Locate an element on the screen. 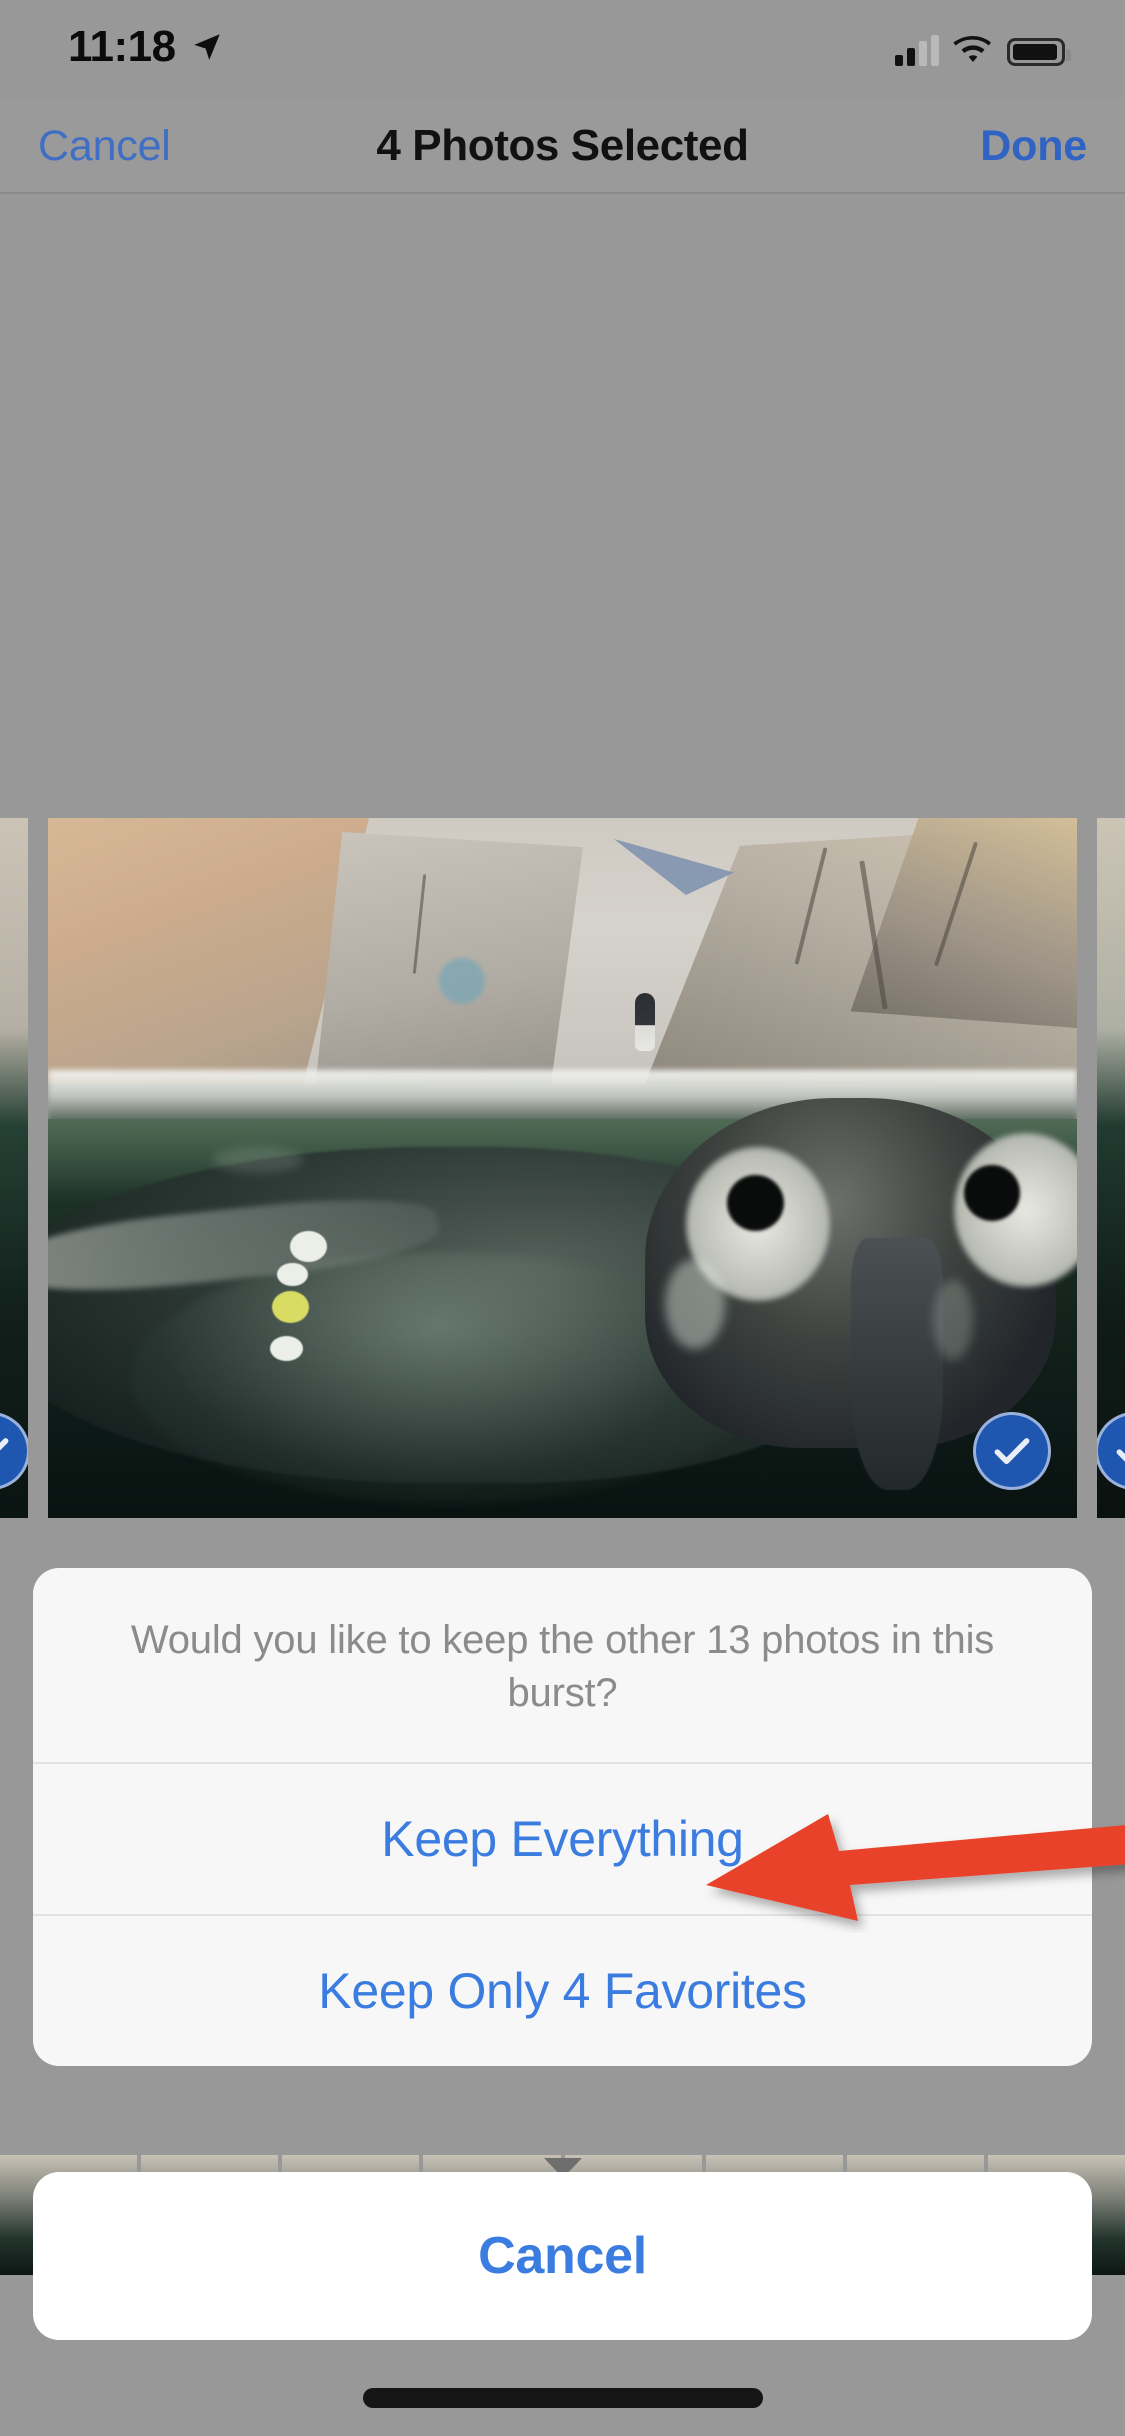  location-arrow-icon is located at coordinates (207, 47).